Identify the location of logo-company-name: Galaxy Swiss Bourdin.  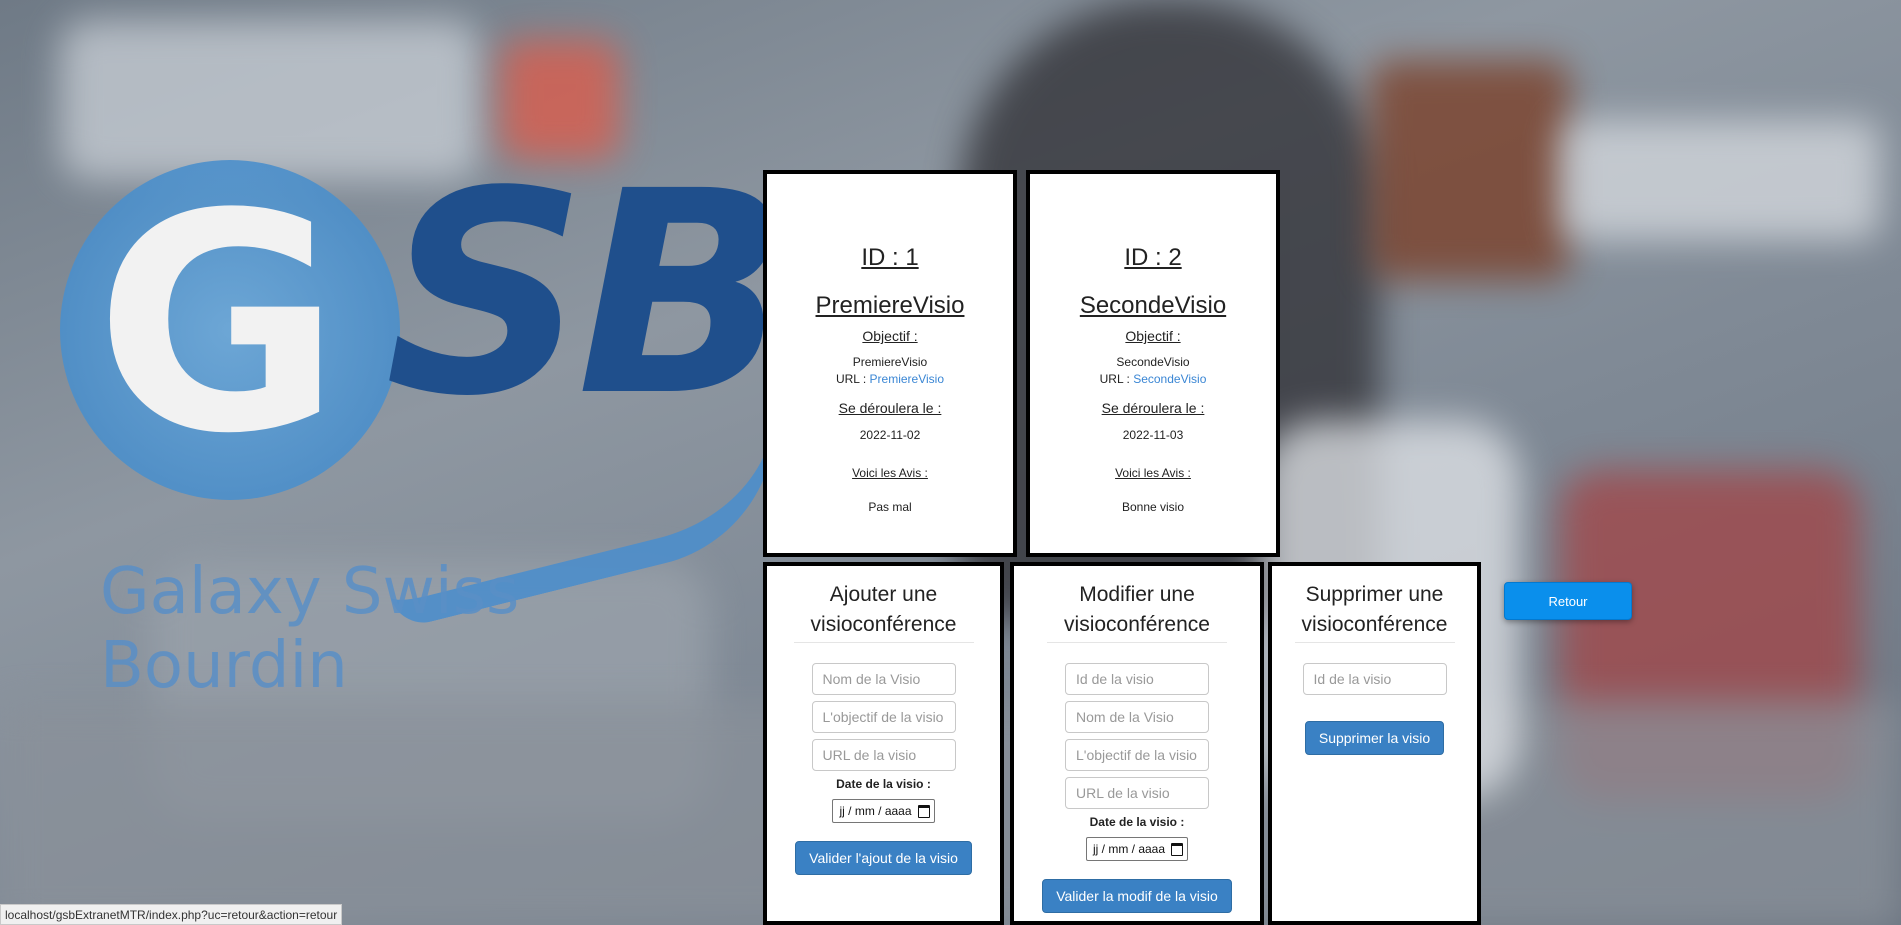
(310, 629).